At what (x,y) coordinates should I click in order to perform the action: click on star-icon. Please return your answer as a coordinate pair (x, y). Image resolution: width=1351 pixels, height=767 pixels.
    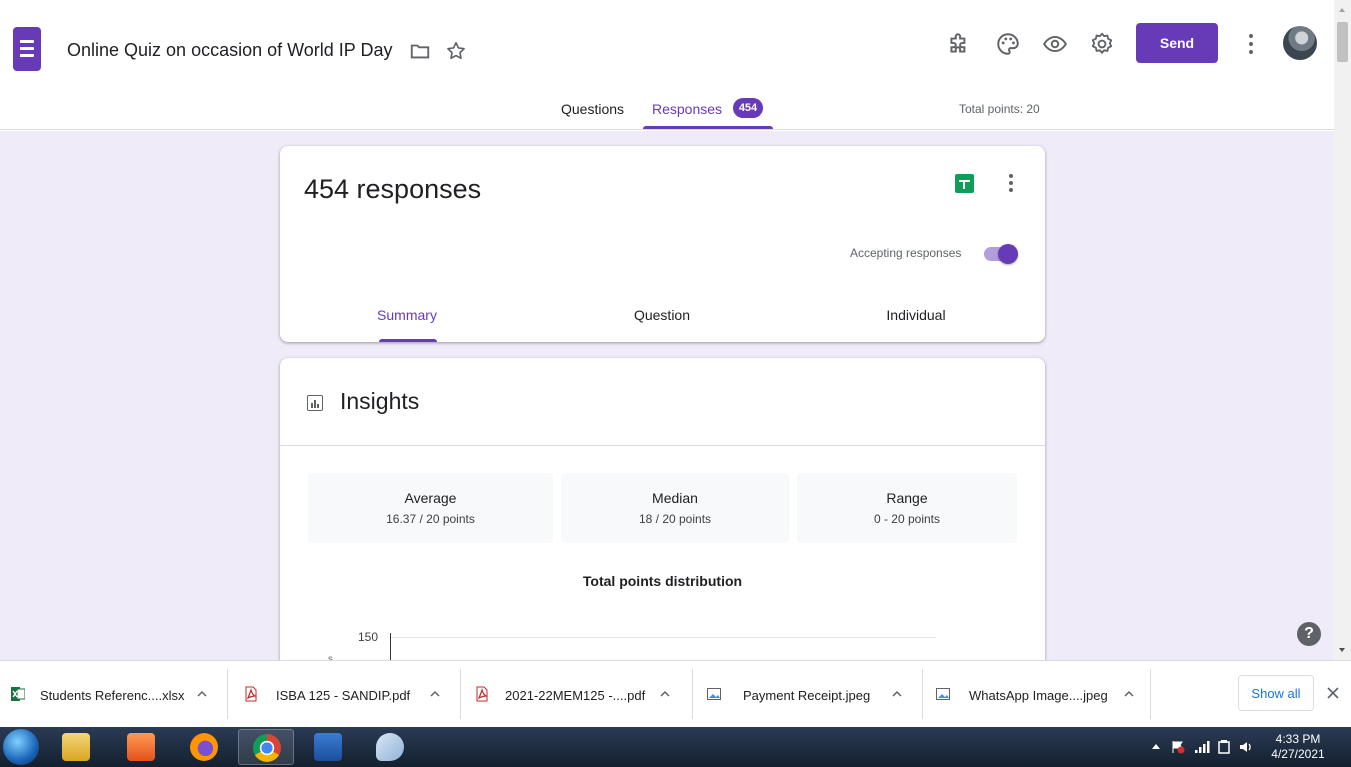
    Looking at the image, I should click on (456, 51).